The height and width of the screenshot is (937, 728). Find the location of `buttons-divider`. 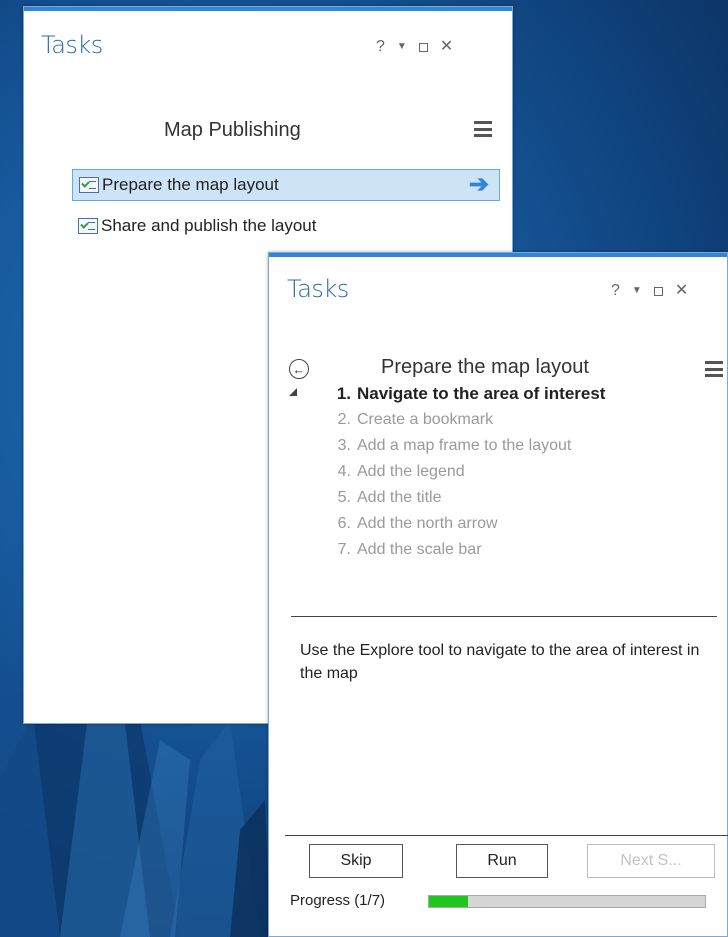

buttons-divider is located at coordinates (506, 835).